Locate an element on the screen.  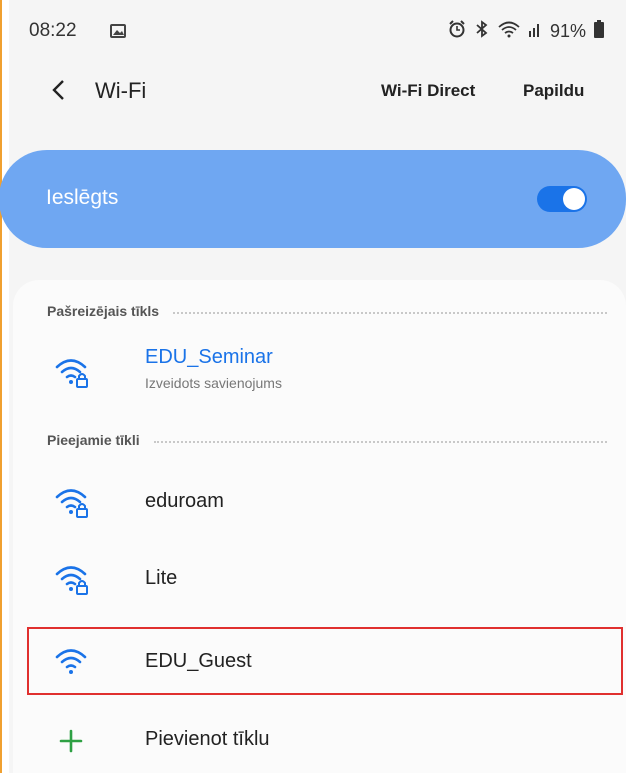
back-icon is located at coordinates (59, 90).